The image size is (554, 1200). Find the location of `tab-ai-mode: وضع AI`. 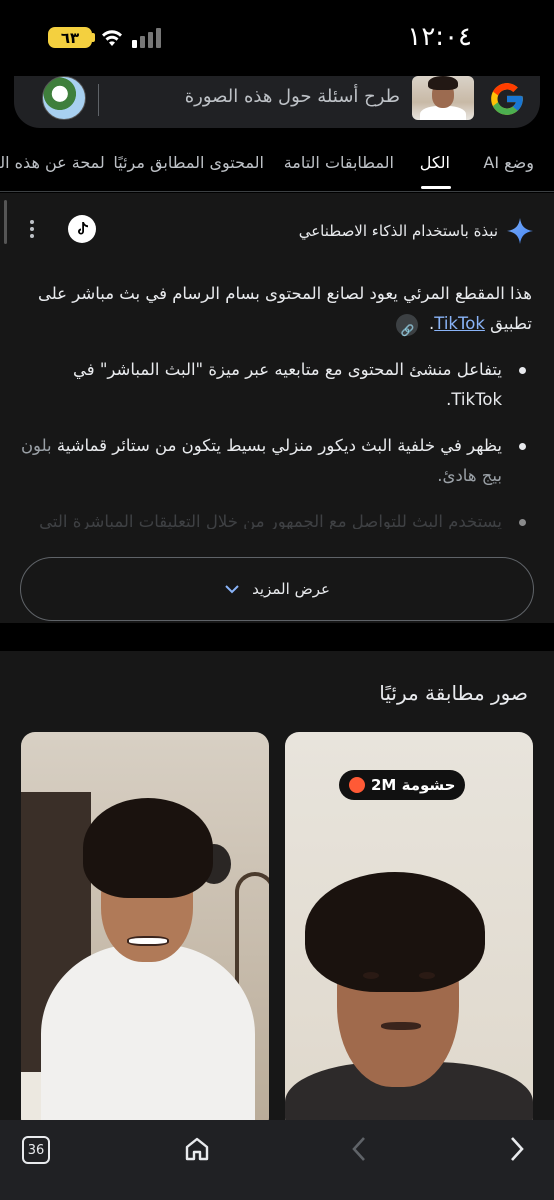

tab-ai-mode: وضع AI is located at coordinates (508, 162).